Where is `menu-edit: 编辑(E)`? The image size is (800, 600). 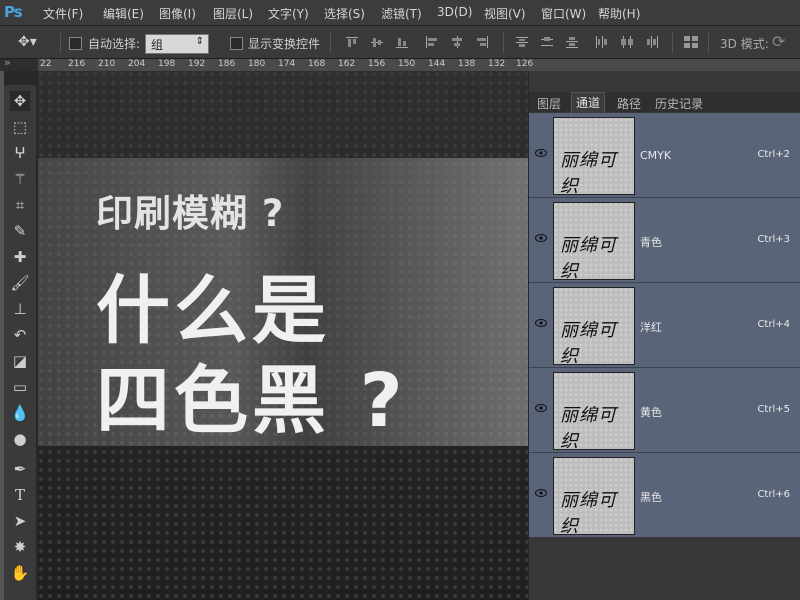 menu-edit: 编辑(E) is located at coordinates (123, 13).